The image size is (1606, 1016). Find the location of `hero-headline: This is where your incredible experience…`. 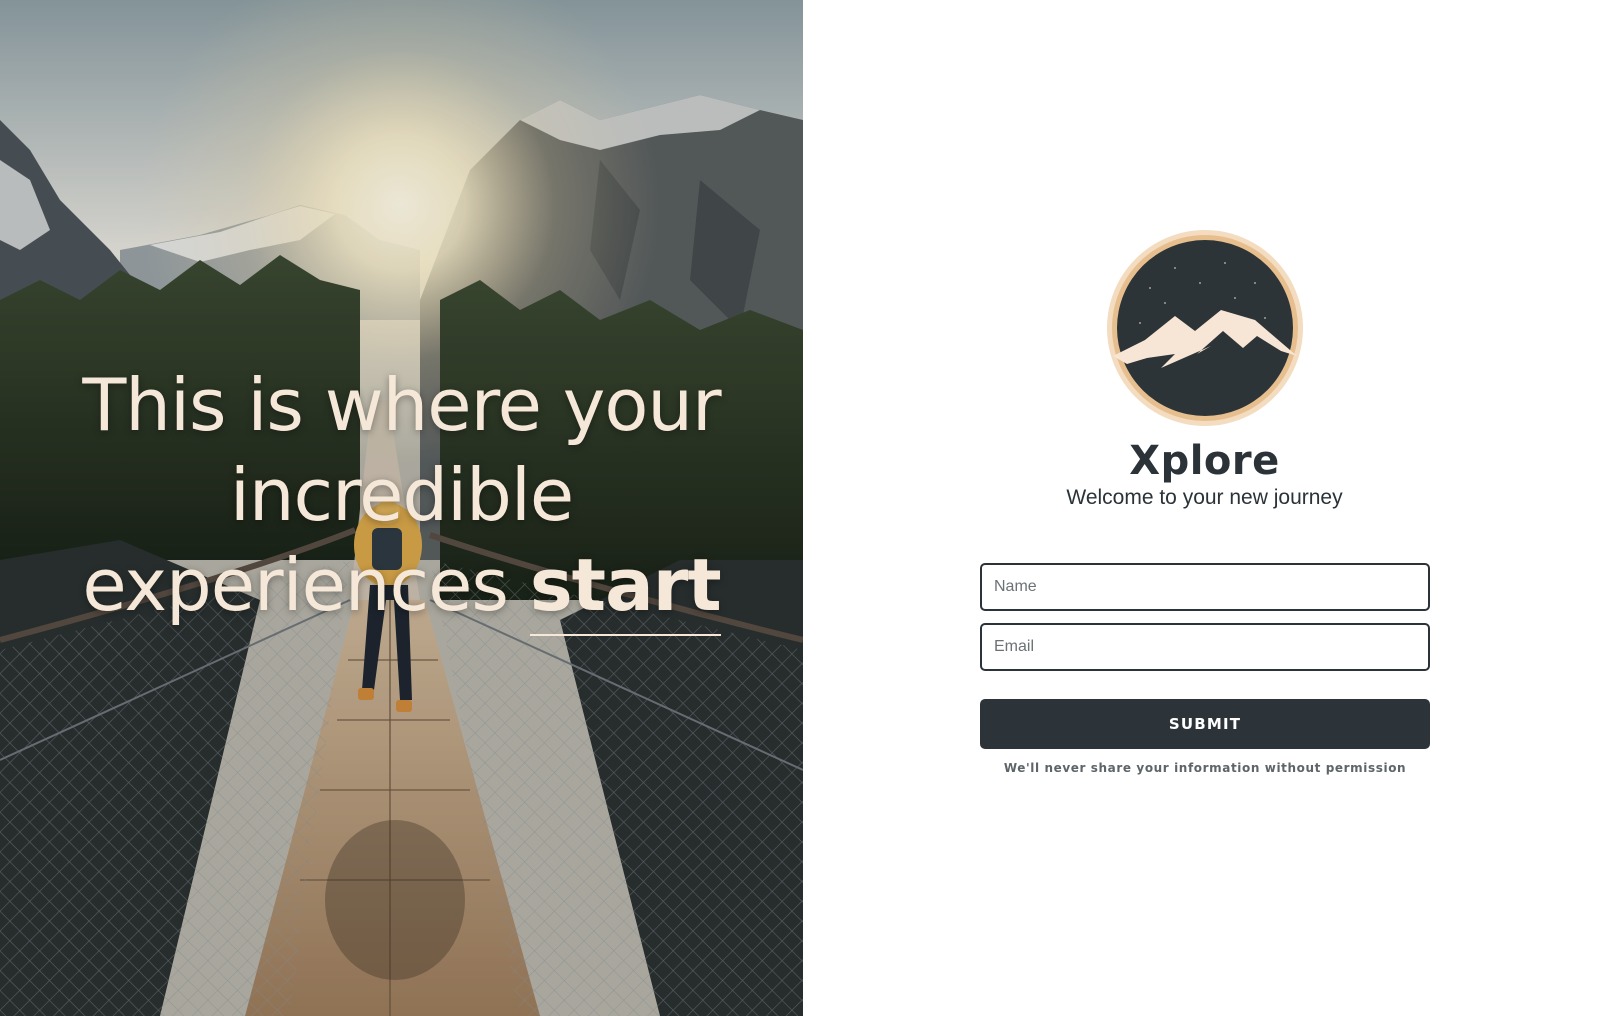

hero-headline: This is where your incredible experience… is located at coordinates (401, 498).